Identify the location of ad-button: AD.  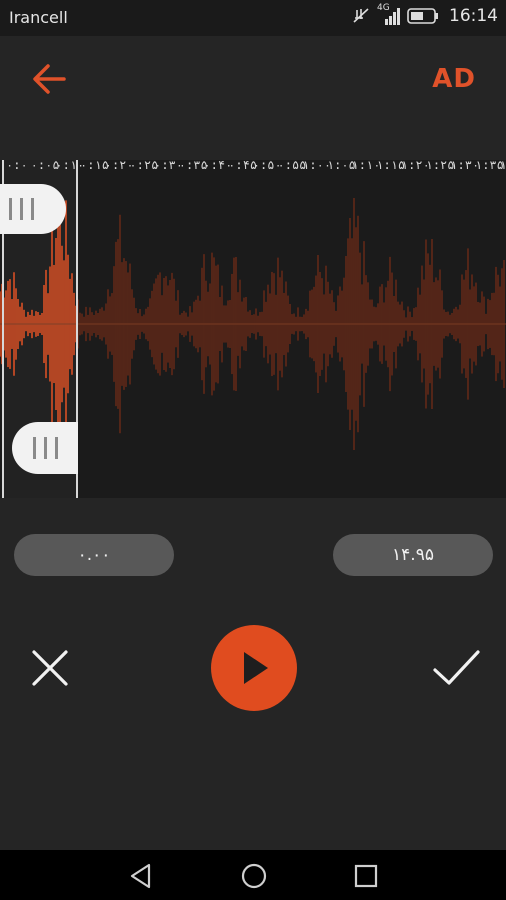
(454, 79).